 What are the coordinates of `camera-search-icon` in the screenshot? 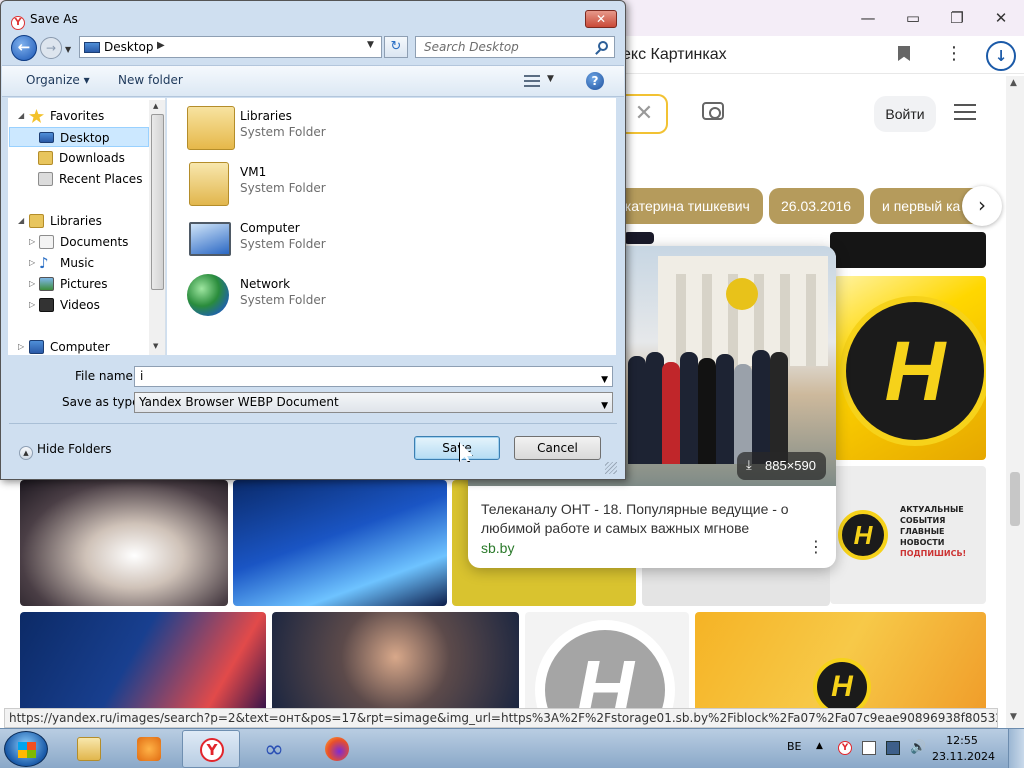 It's located at (713, 111).